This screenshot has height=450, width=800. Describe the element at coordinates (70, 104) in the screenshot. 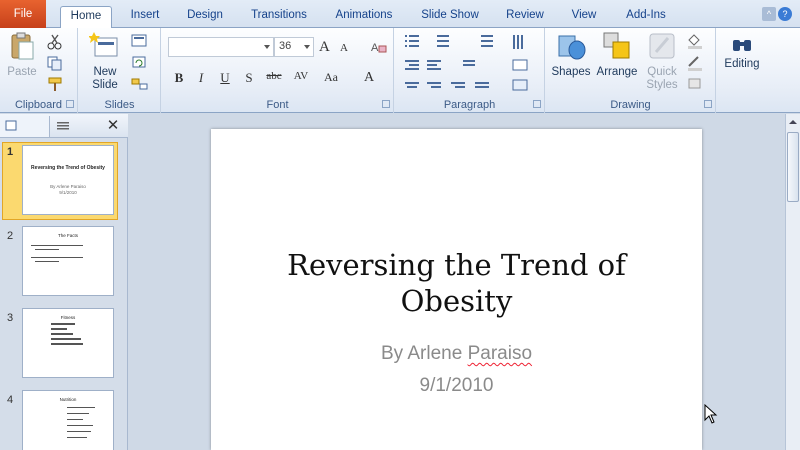

I see `clipboard-launcher` at that location.